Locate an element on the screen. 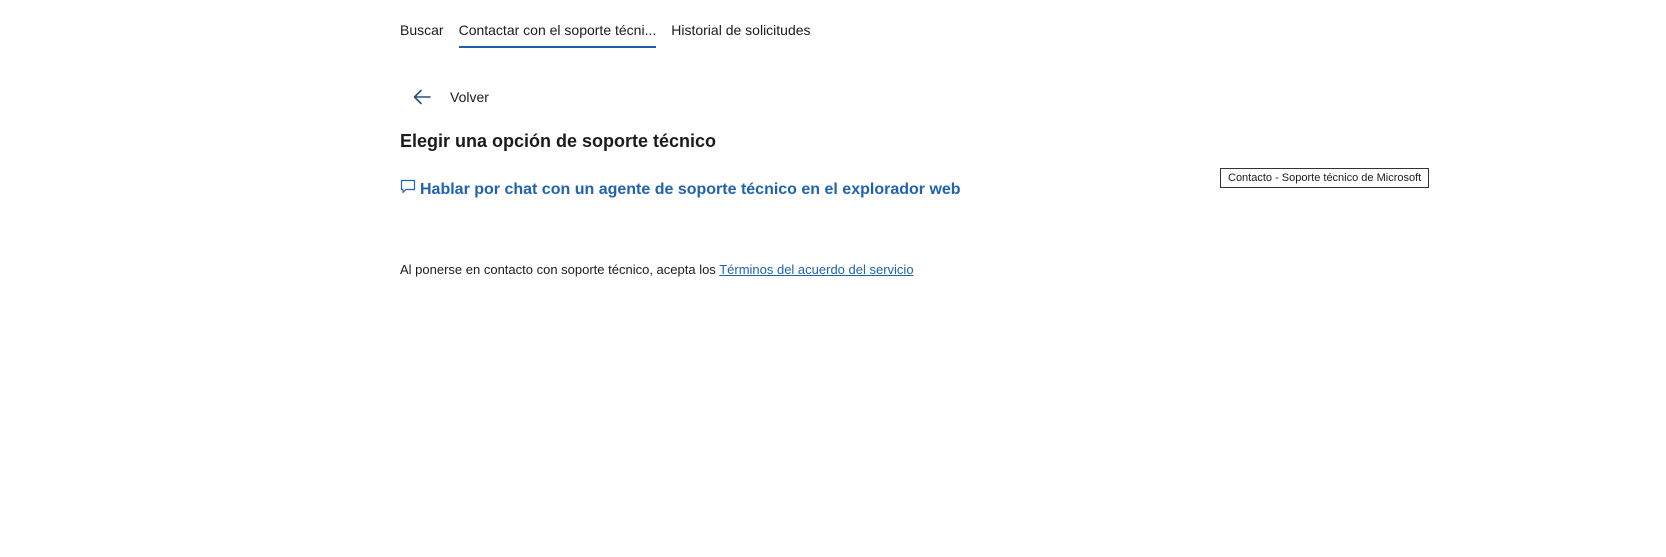  tooltip: Contacto - Soporte técnico de Microsoft is located at coordinates (1325, 178).